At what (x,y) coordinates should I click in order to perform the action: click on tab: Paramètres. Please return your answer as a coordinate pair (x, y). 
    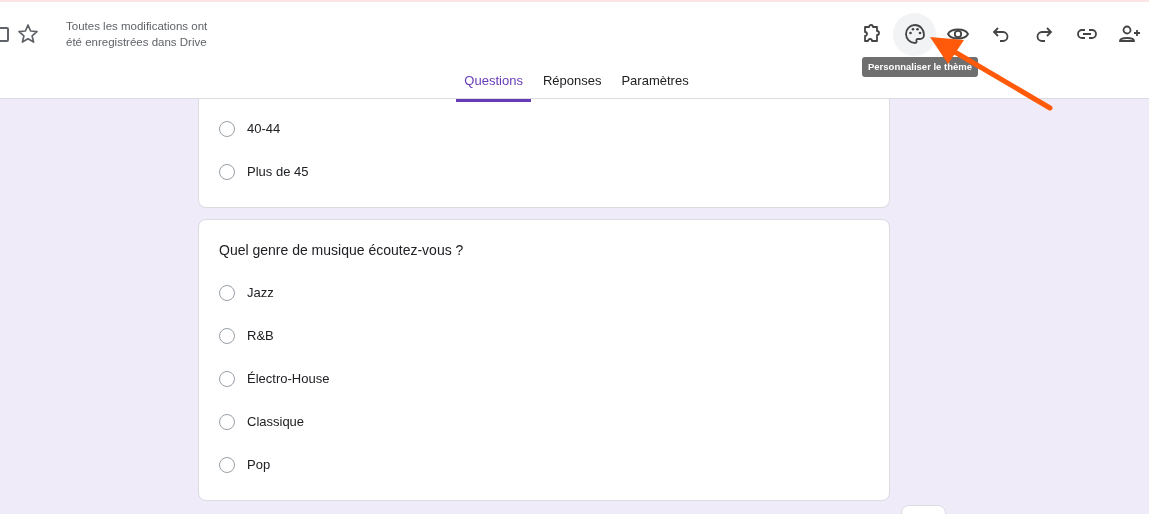
    Looking at the image, I should click on (655, 84).